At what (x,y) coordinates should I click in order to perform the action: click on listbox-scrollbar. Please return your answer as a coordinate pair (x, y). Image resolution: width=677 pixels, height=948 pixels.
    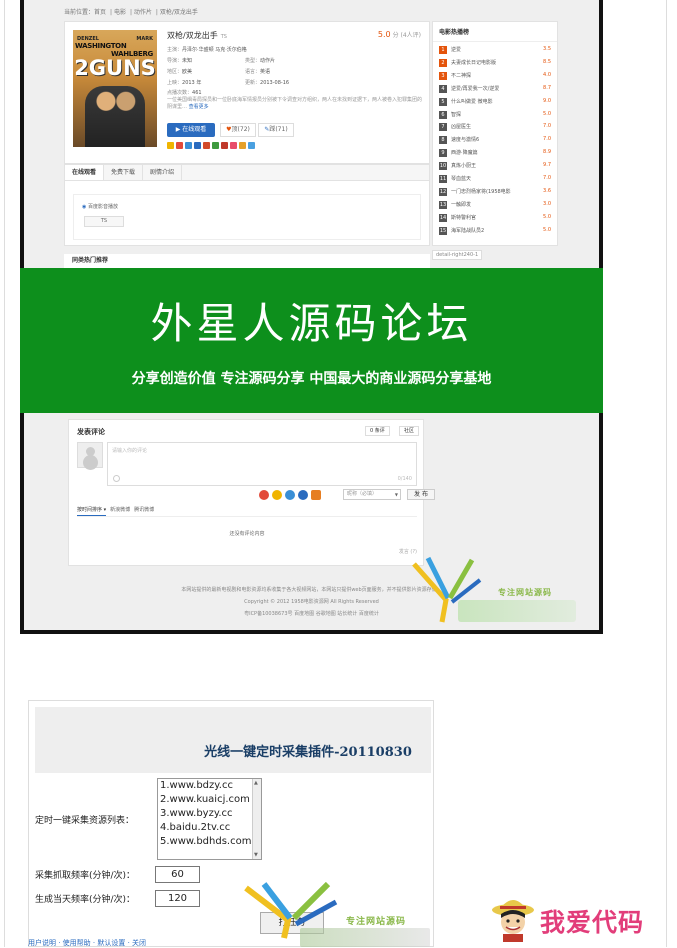
    Looking at the image, I should click on (256, 819).